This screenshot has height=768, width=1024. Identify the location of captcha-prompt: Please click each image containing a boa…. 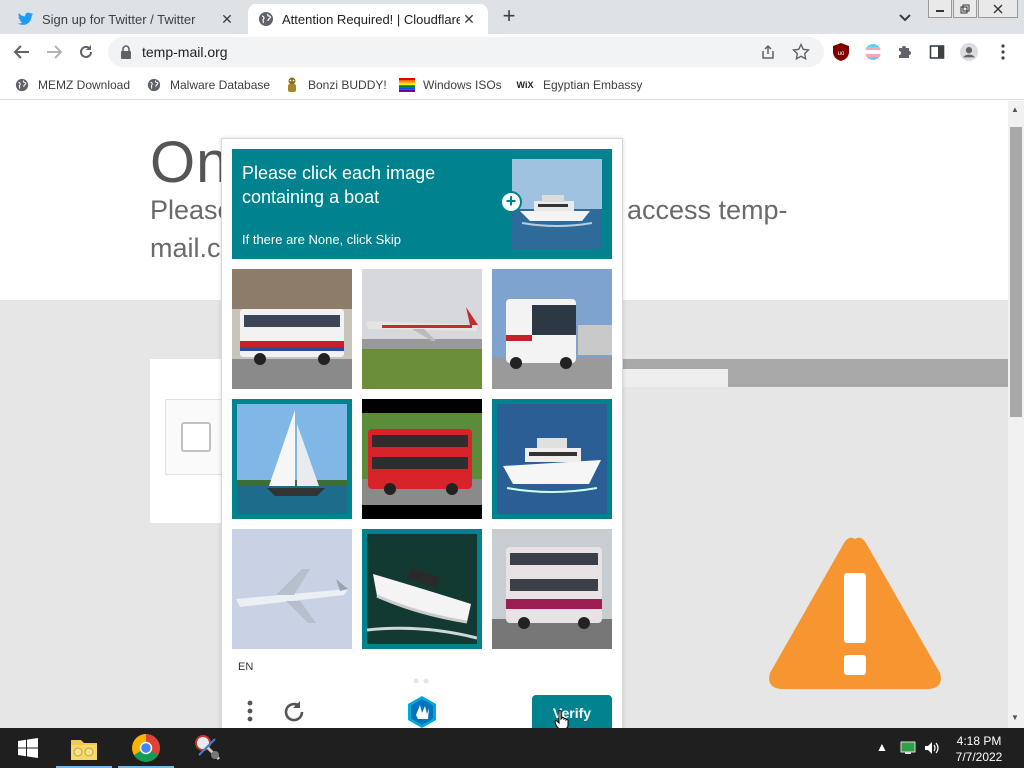
(422, 204).